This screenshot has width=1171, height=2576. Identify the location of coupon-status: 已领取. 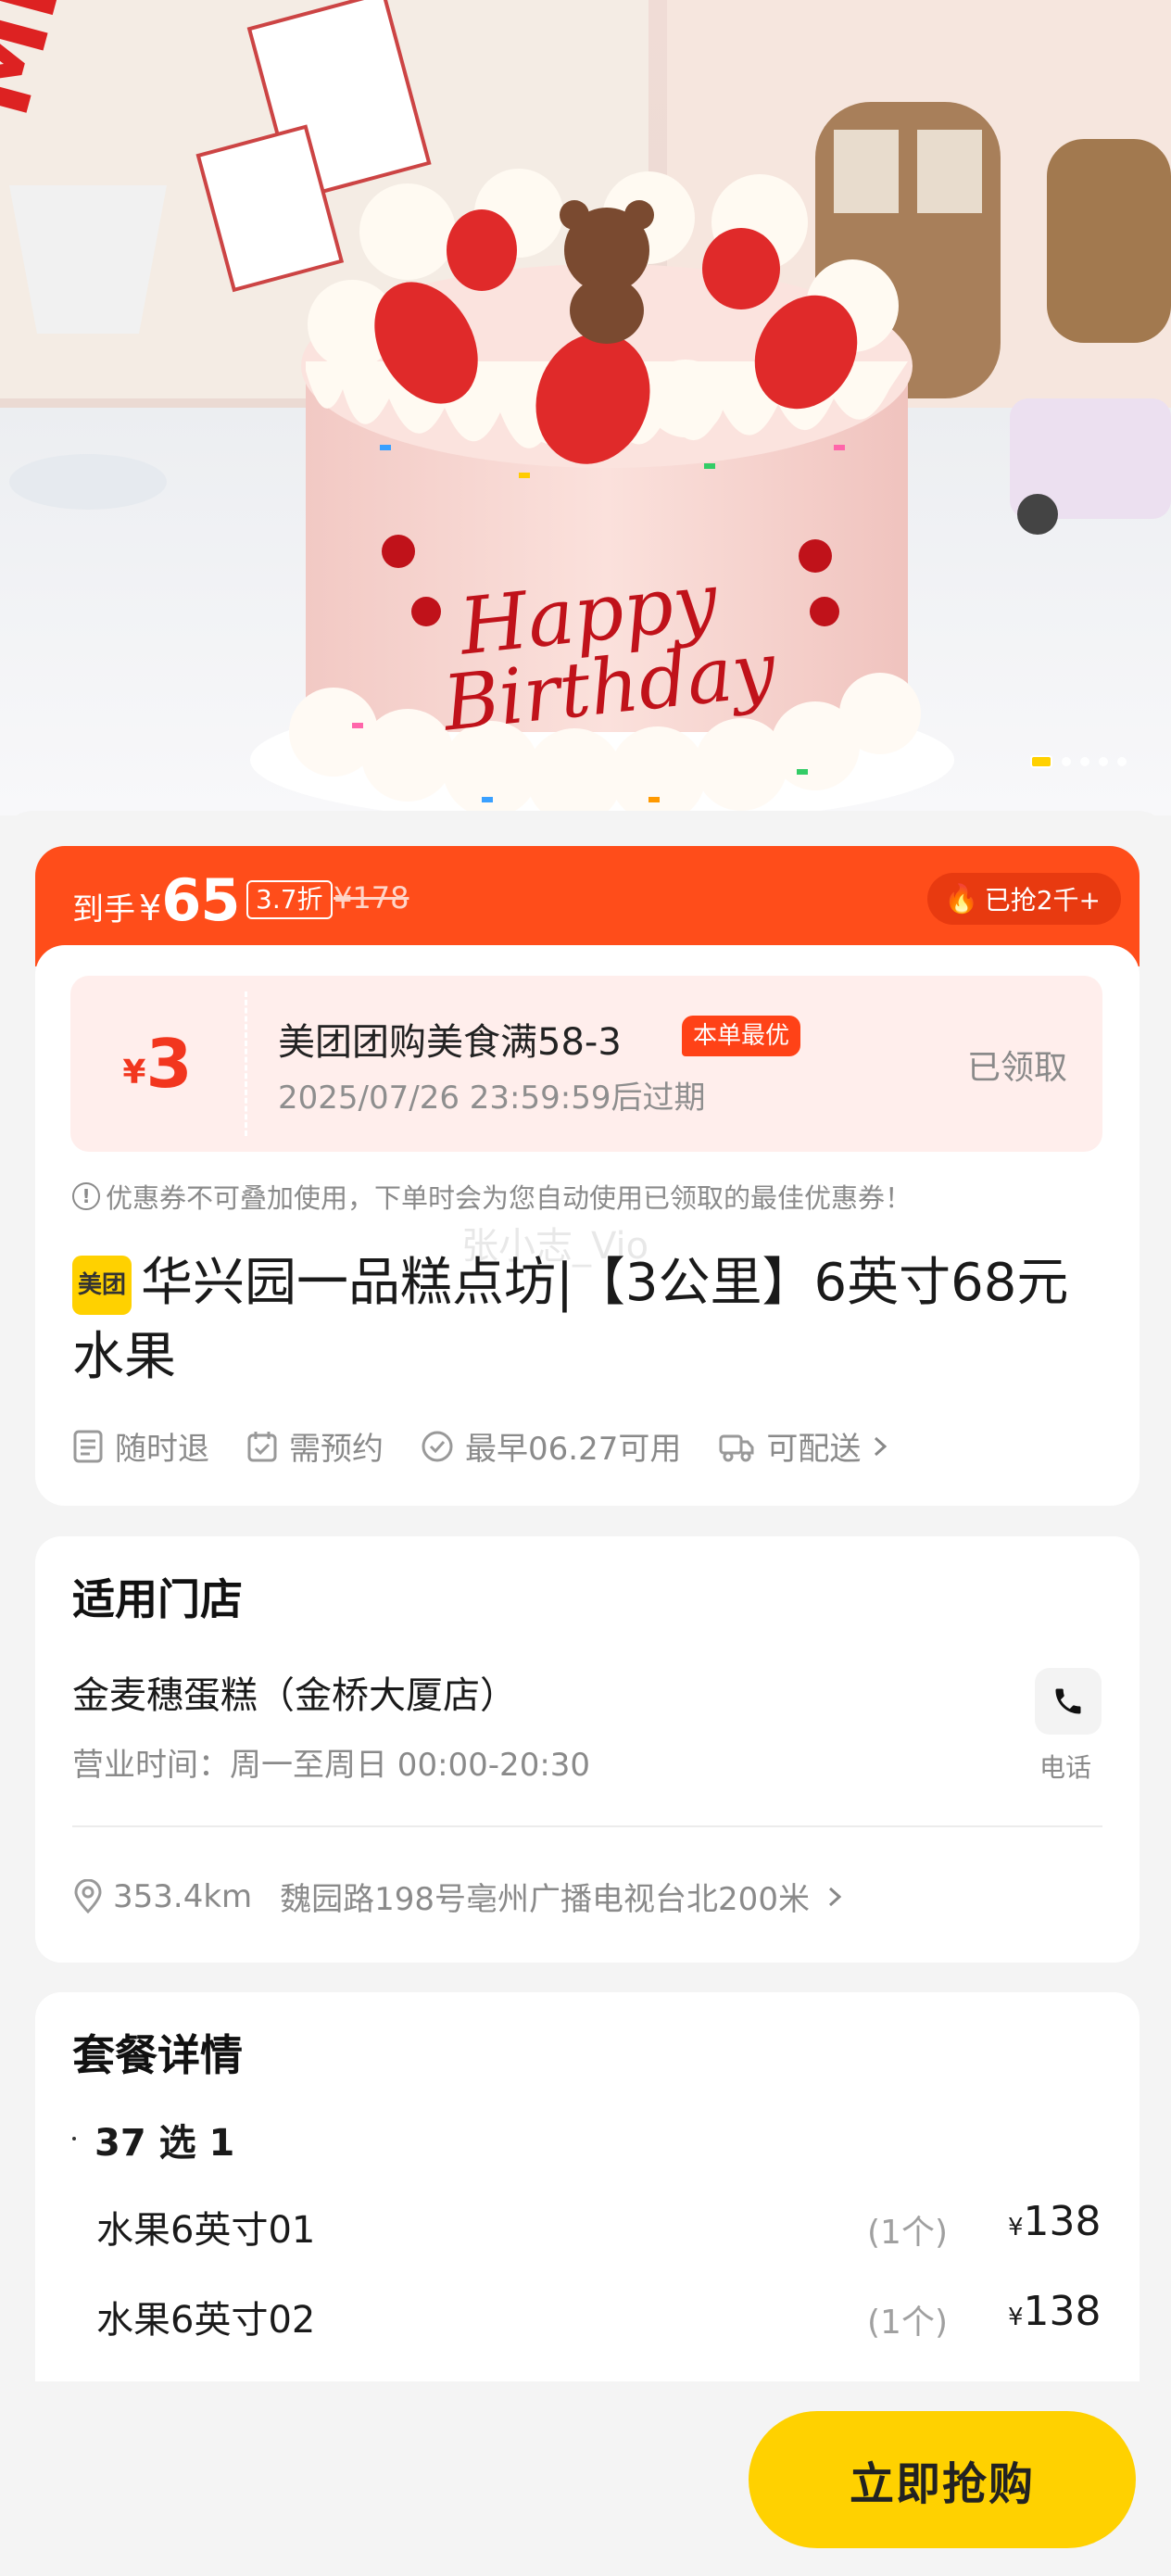
(1017, 1068).